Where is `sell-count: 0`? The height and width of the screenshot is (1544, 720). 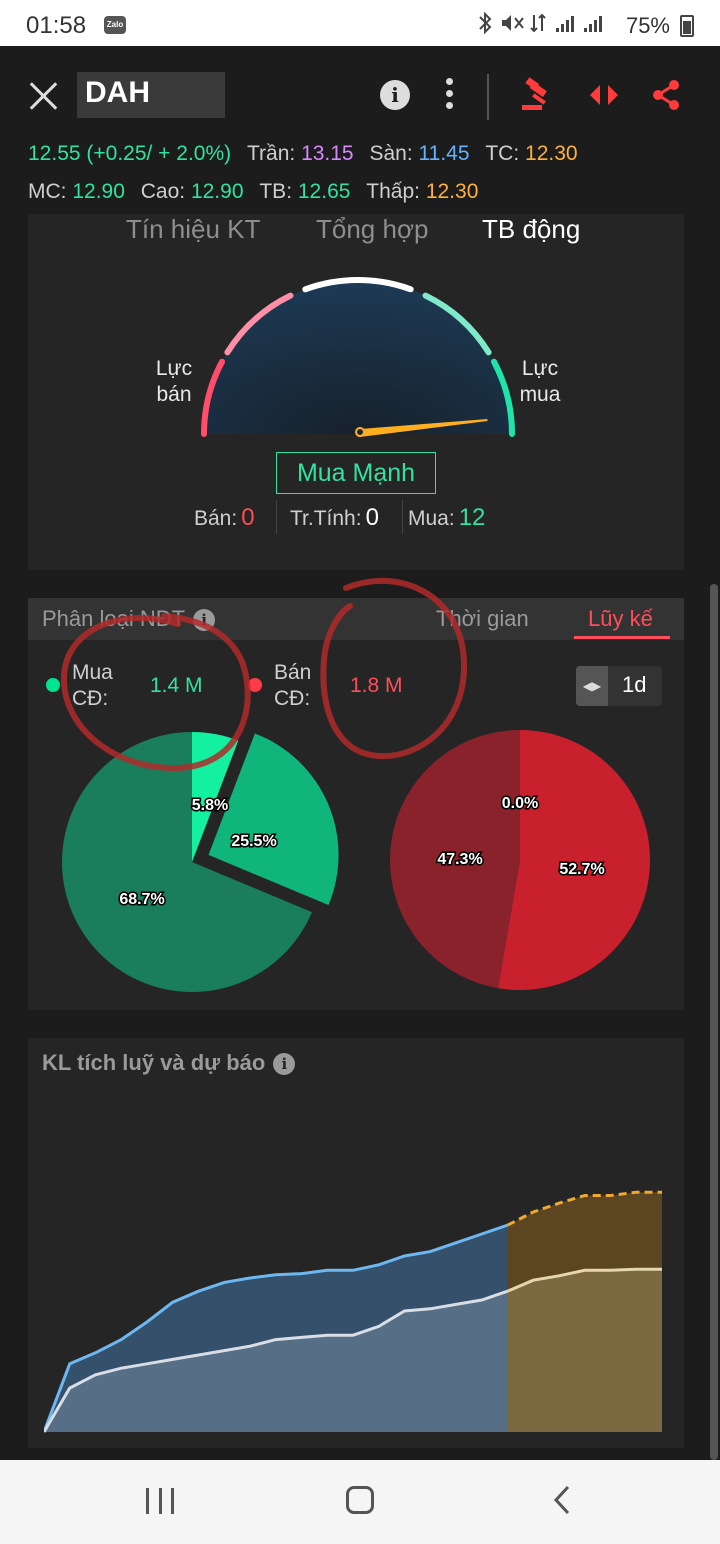 sell-count: 0 is located at coordinates (248, 517).